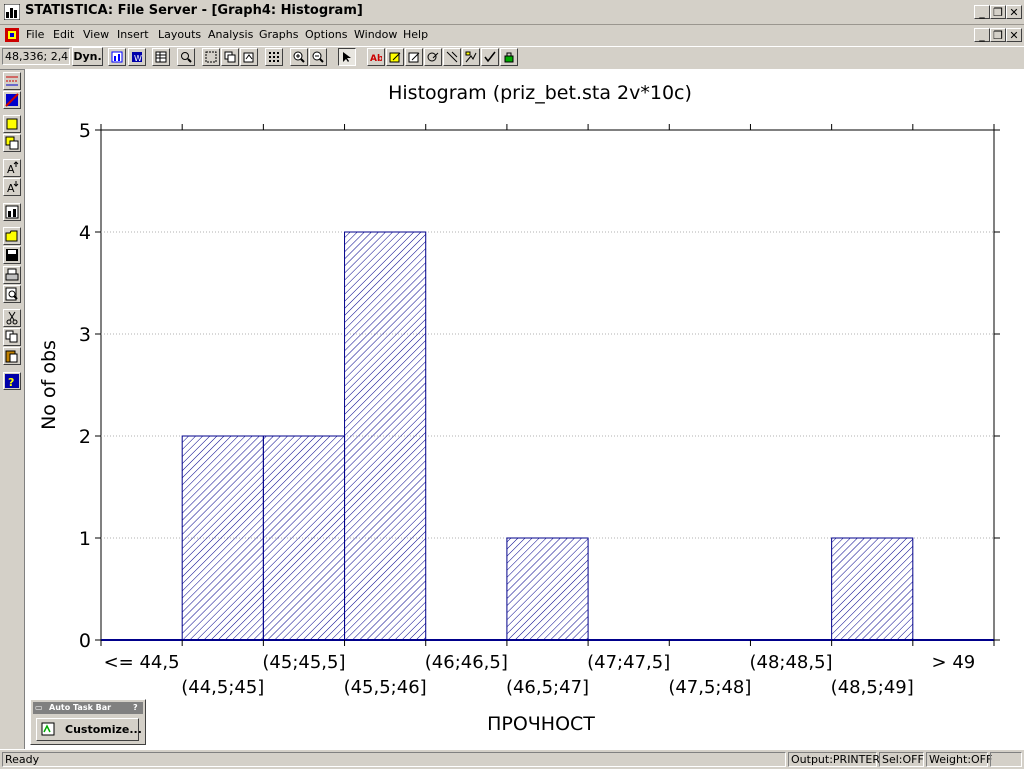 The image size is (1024, 769). I want to click on paste-icon, so click(12, 356).